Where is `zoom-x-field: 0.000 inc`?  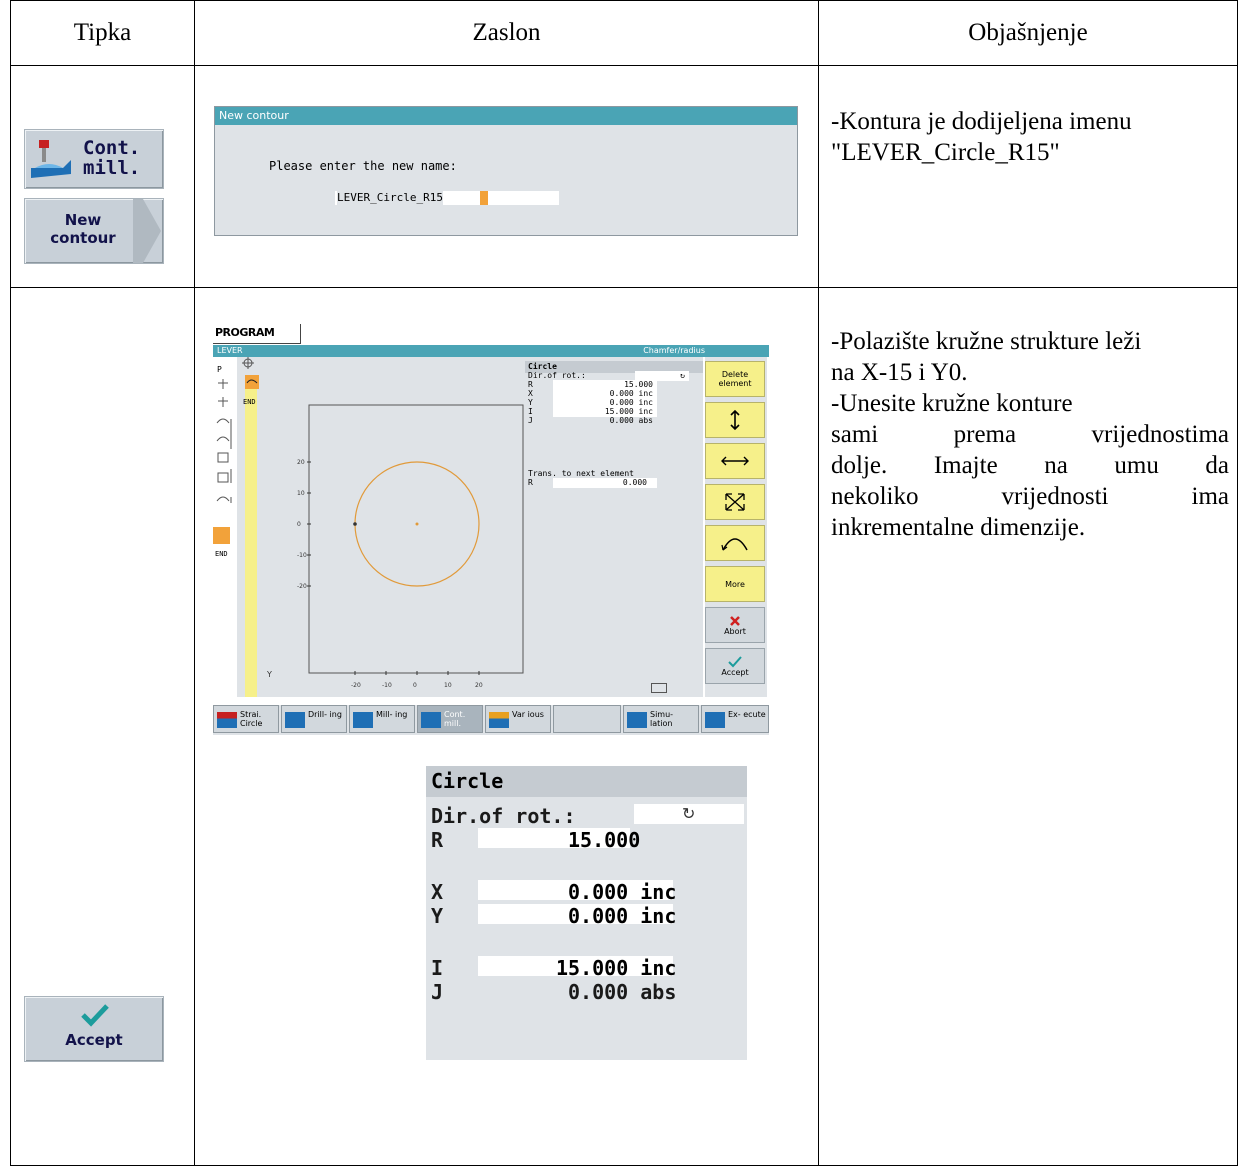 zoom-x-field: 0.000 inc is located at coordinates (577, 892).